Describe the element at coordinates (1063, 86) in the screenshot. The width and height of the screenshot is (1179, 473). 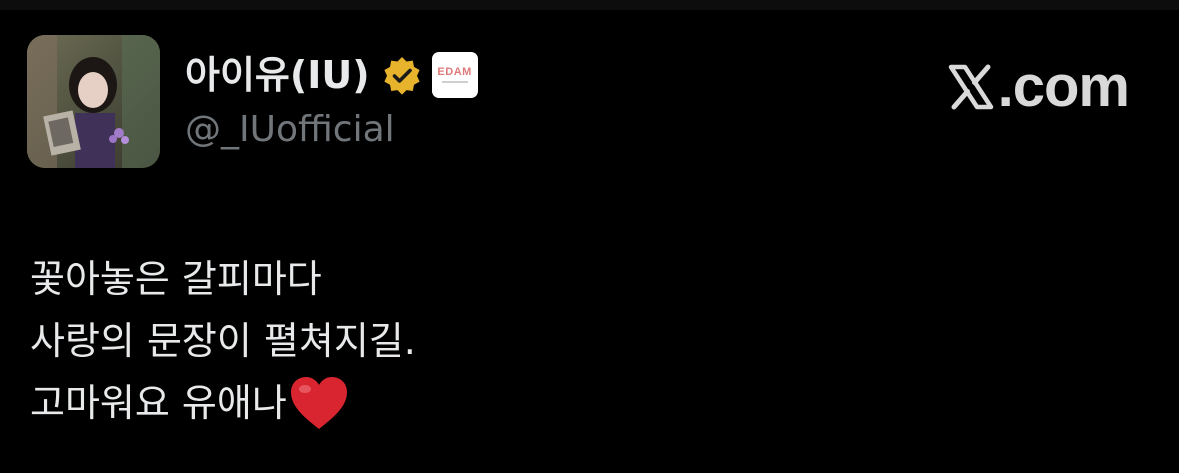
I see `brand-text: .com` at that location.